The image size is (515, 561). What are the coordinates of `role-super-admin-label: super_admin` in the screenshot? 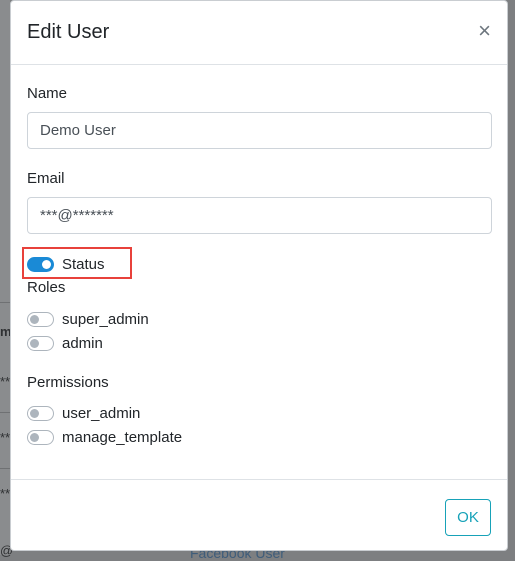 It's located at (105, 319).